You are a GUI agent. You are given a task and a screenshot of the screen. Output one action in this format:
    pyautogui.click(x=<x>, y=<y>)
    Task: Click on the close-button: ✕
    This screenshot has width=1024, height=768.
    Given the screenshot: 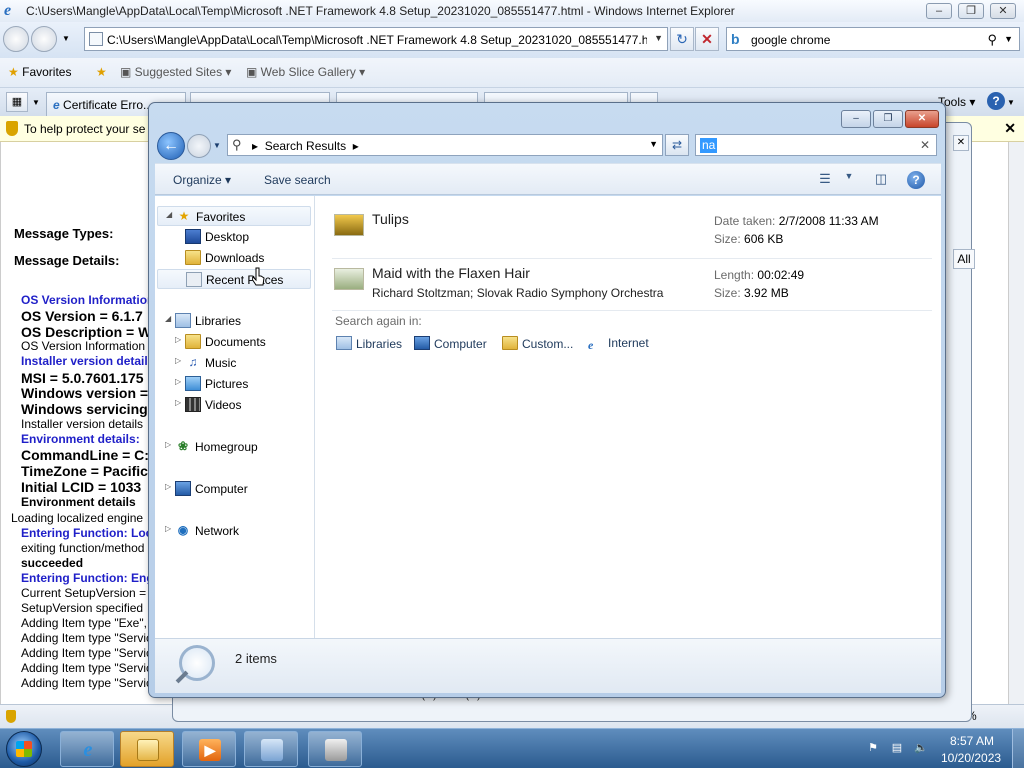 What is the action you would take?
    pyautogui.click(x=1003, y=11)
    